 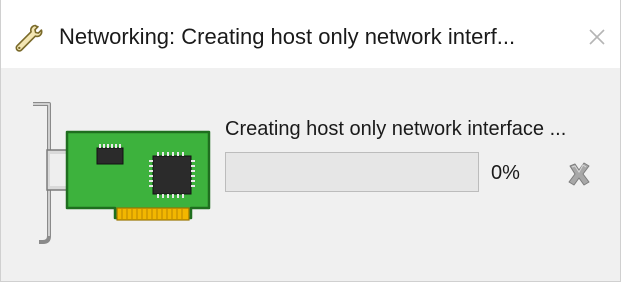 I want to click on progress-percent: 0%, so click(x=505, y=173).